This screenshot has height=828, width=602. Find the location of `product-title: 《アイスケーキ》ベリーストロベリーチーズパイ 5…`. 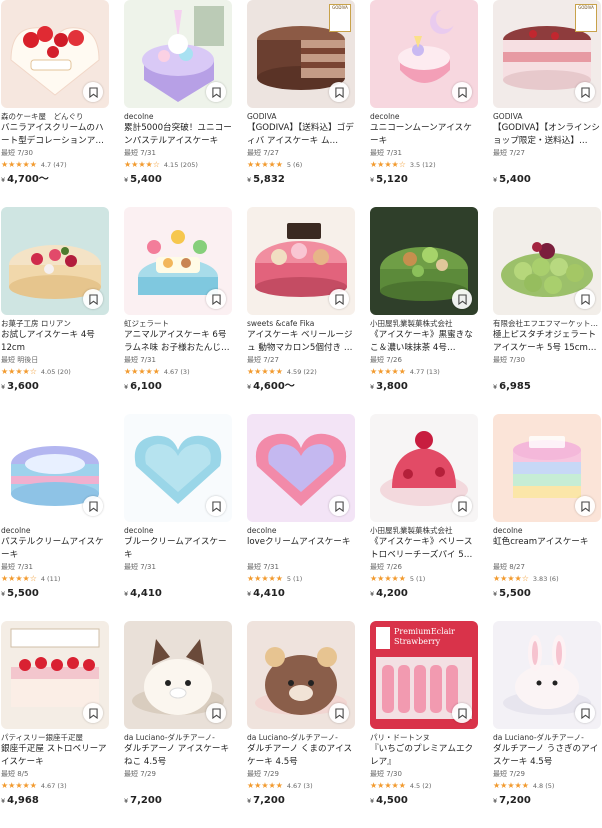

product-title: 《アイスケーキ》ベリーストロベリーチーズパイ 5… is located at coordinates (425, 548).